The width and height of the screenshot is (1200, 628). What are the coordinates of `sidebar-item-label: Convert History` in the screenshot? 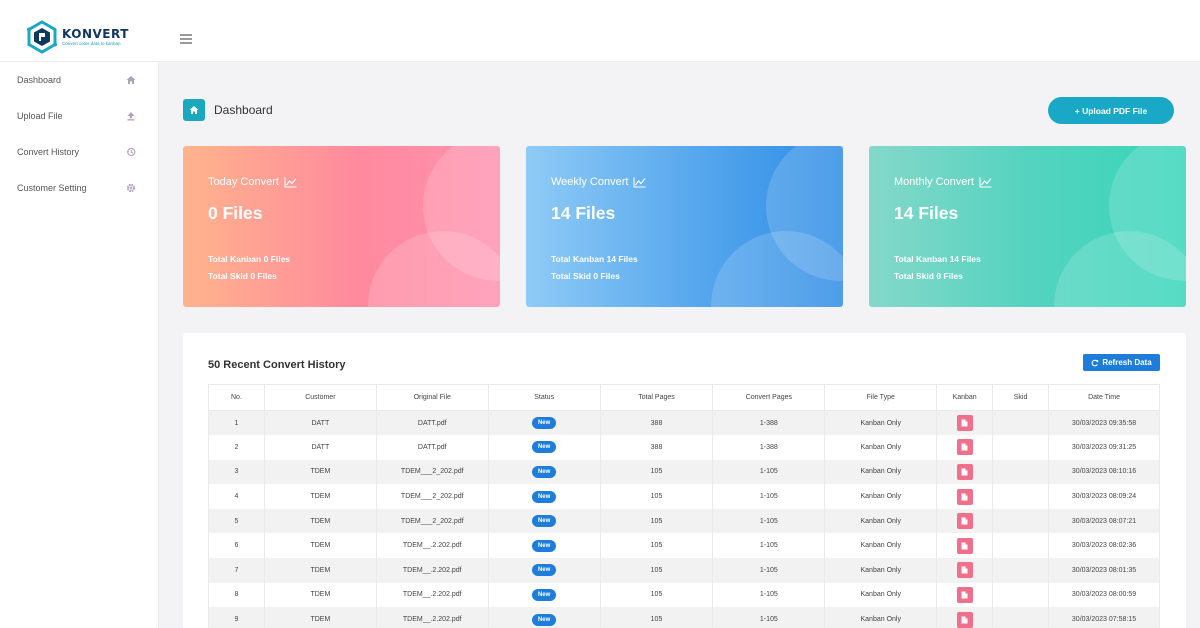 It's located at (48, 152).